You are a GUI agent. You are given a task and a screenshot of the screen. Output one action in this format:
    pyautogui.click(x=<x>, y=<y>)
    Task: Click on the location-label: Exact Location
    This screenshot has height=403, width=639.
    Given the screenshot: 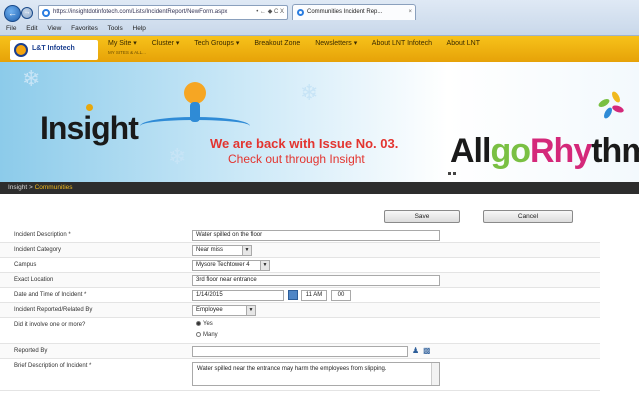 What is the action you would take?
    pyautogui.click(x=34, y=280)
    